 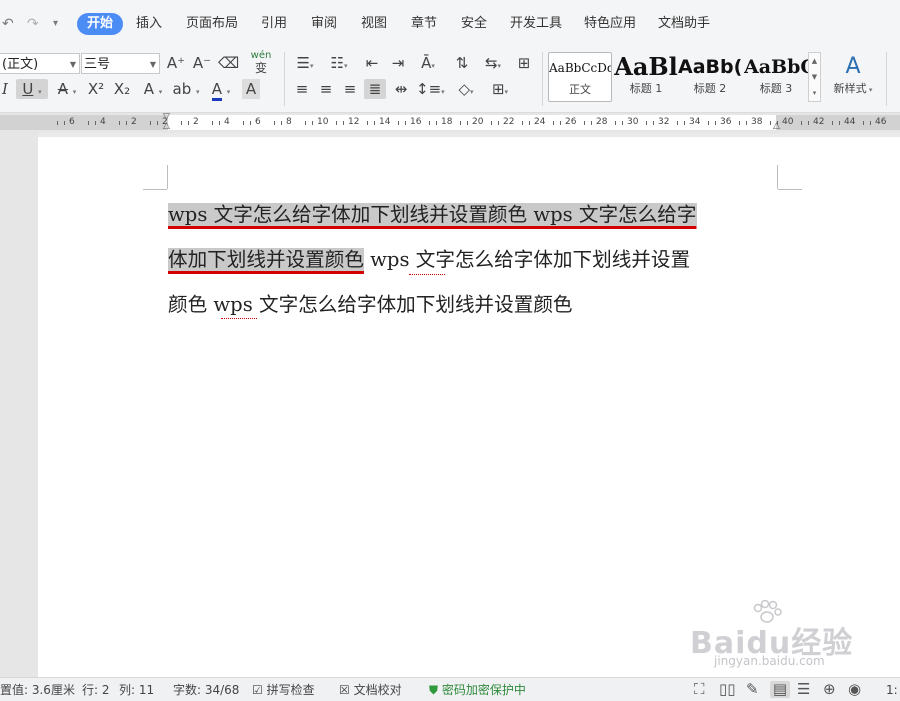 What do you see at coordinates (430, 89) in the screenshot?
I see `line-spacing-icon: ↕≡▾` at bounding box center [430, 89].